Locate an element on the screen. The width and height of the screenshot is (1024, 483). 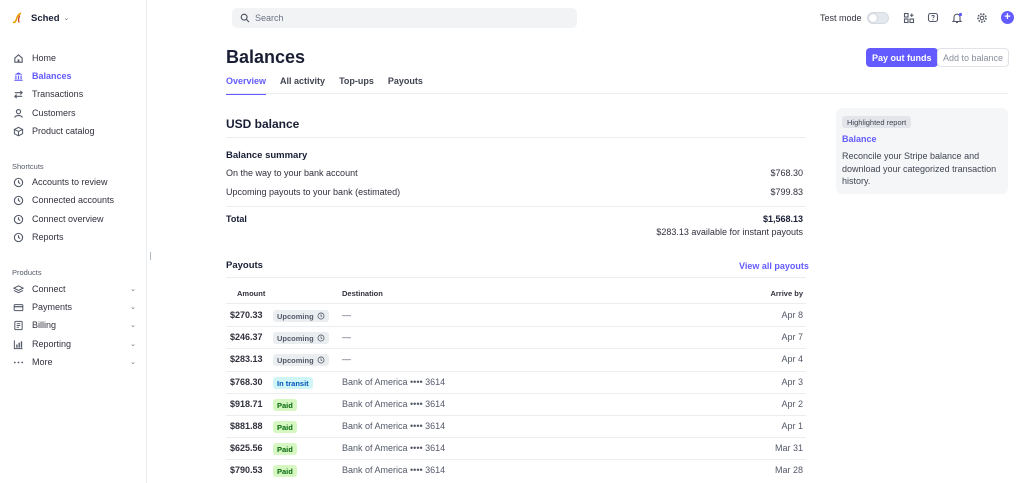
notifications-bell-icon is located at coordinates (957, 18).